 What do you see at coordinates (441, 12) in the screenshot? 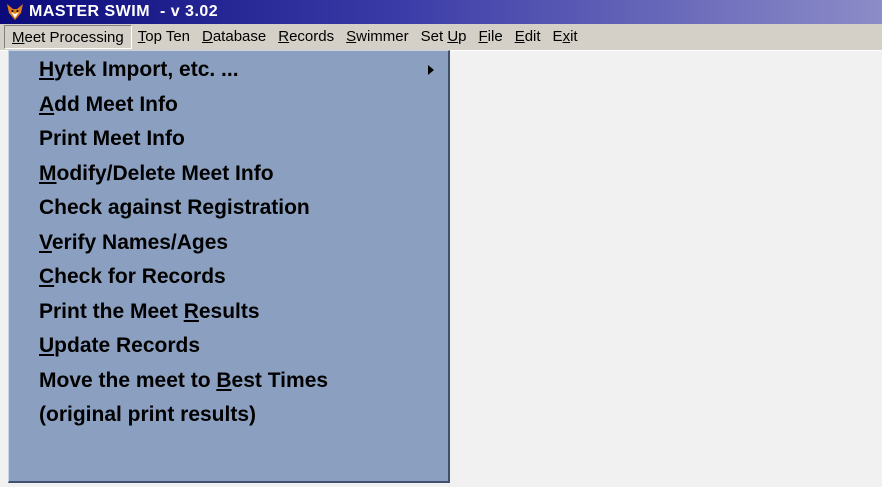
I see `title-bar: MASTER SWIM - v 3.02` at bounding box center [441, 12].